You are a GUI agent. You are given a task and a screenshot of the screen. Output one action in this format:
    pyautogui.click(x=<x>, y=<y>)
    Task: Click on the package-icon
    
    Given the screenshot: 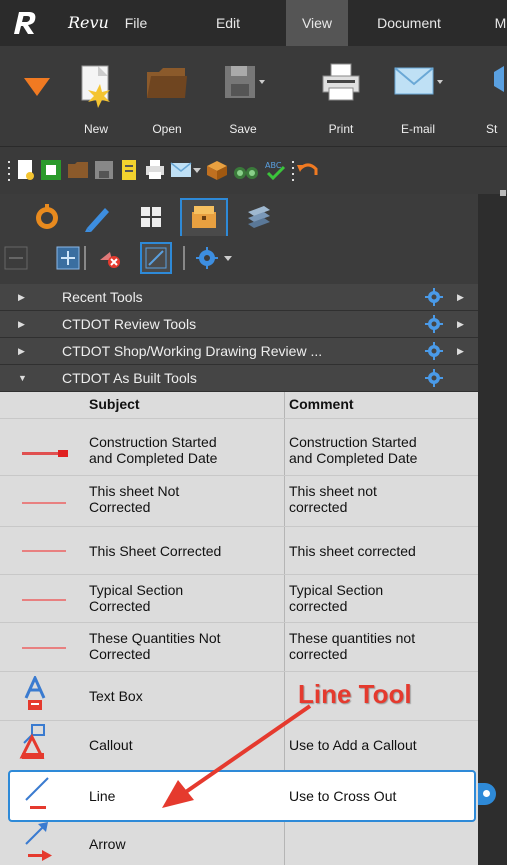 What is the action you would take?
    pyautogui.click(x=217, y=170)
    